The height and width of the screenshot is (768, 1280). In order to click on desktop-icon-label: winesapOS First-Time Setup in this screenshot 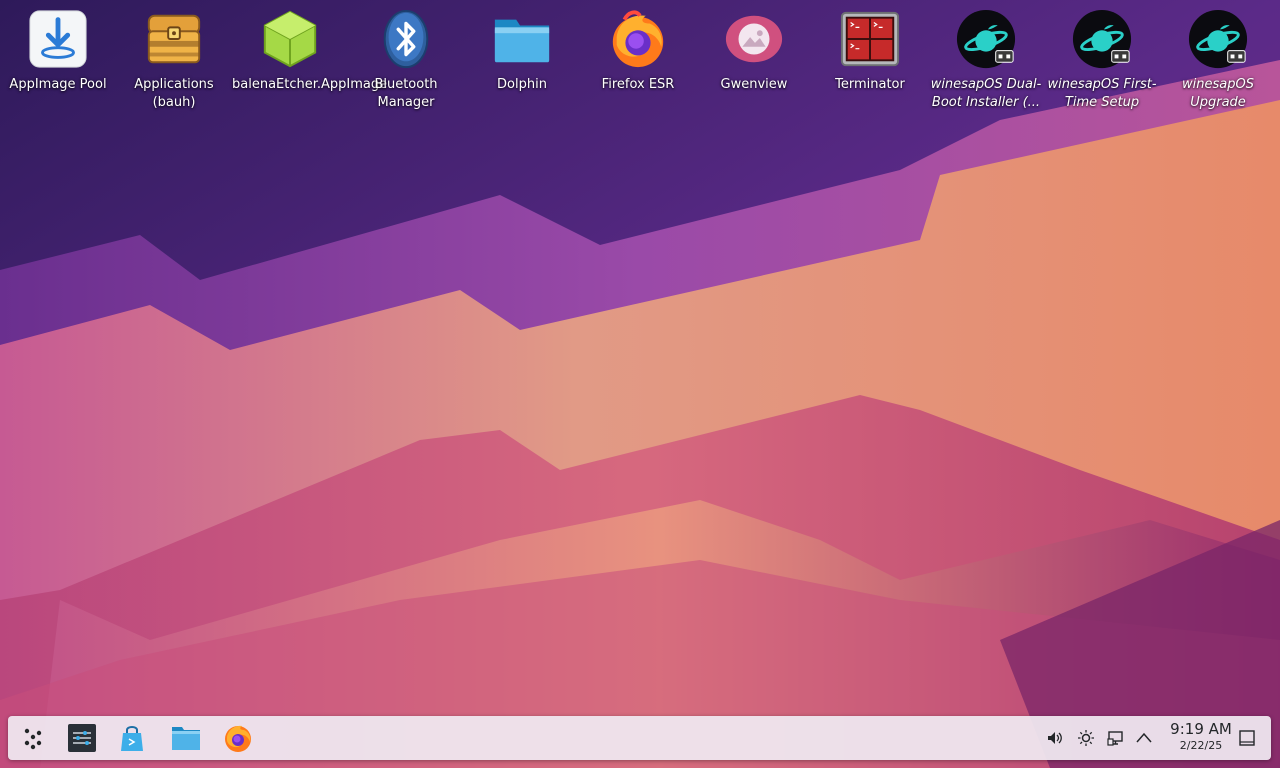, I will do `click(1102, 93)`.